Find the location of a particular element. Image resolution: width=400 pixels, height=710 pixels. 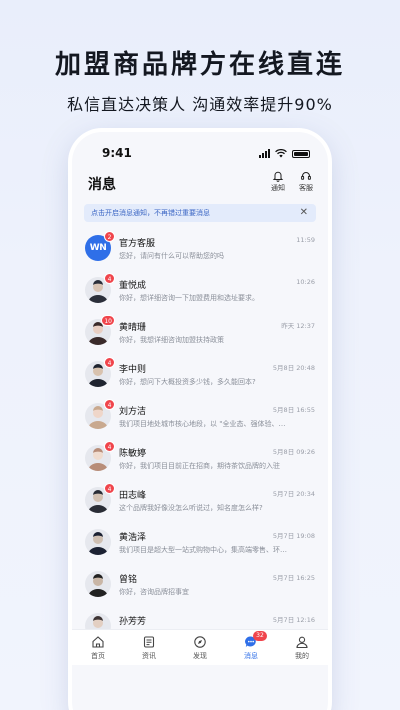

contact-name: 李中则 is located at coordinates (133, 370).